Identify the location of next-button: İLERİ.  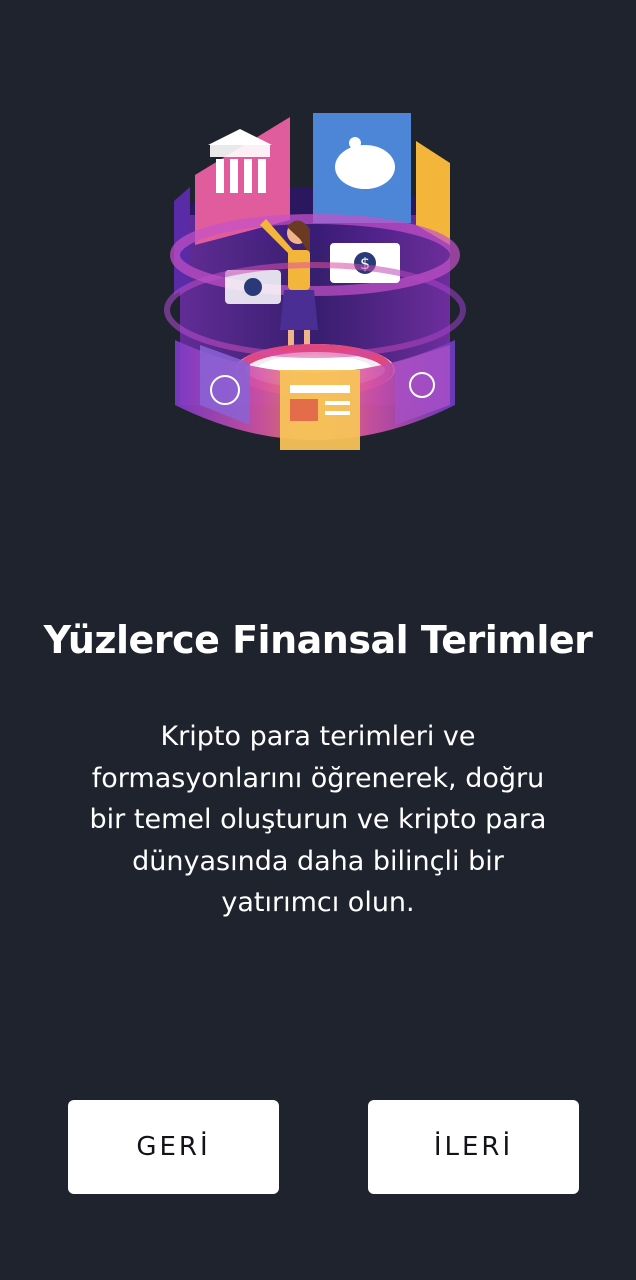
(473, 1147).